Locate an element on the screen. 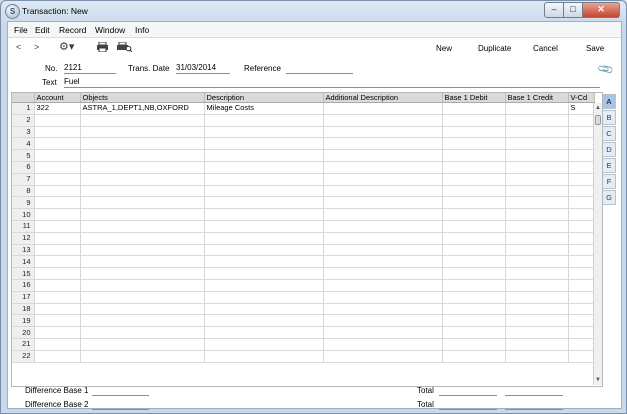  column-header-description: Description is located at coordinates (264, 98).